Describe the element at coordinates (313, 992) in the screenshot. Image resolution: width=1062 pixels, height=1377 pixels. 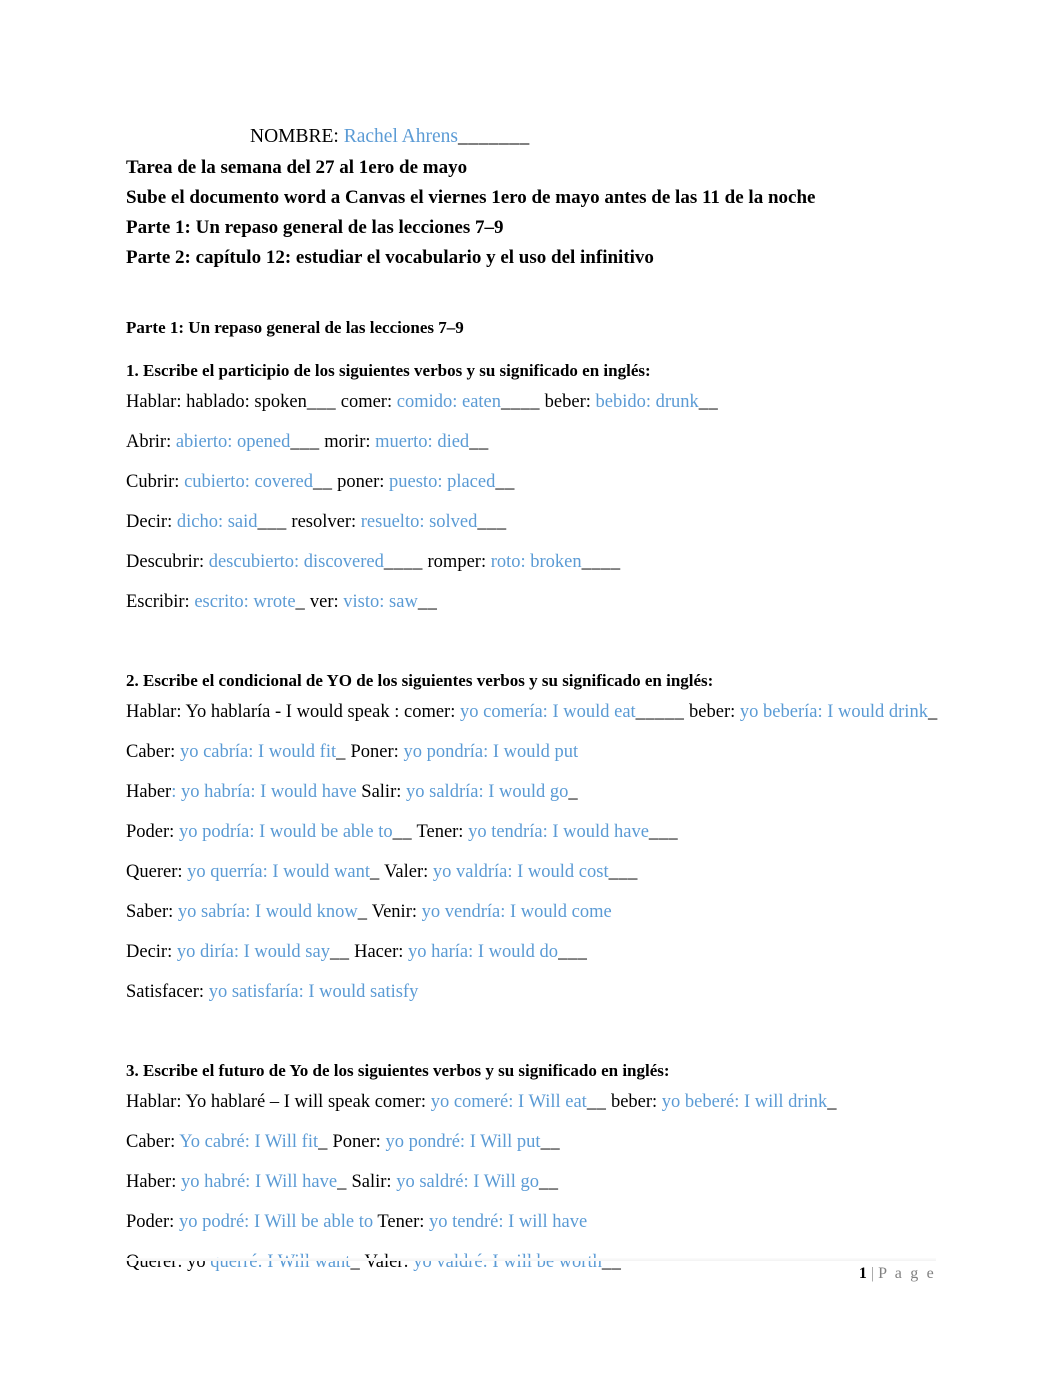
I see `verb-answer: yo satisfaría: I would satisfy` at that location.